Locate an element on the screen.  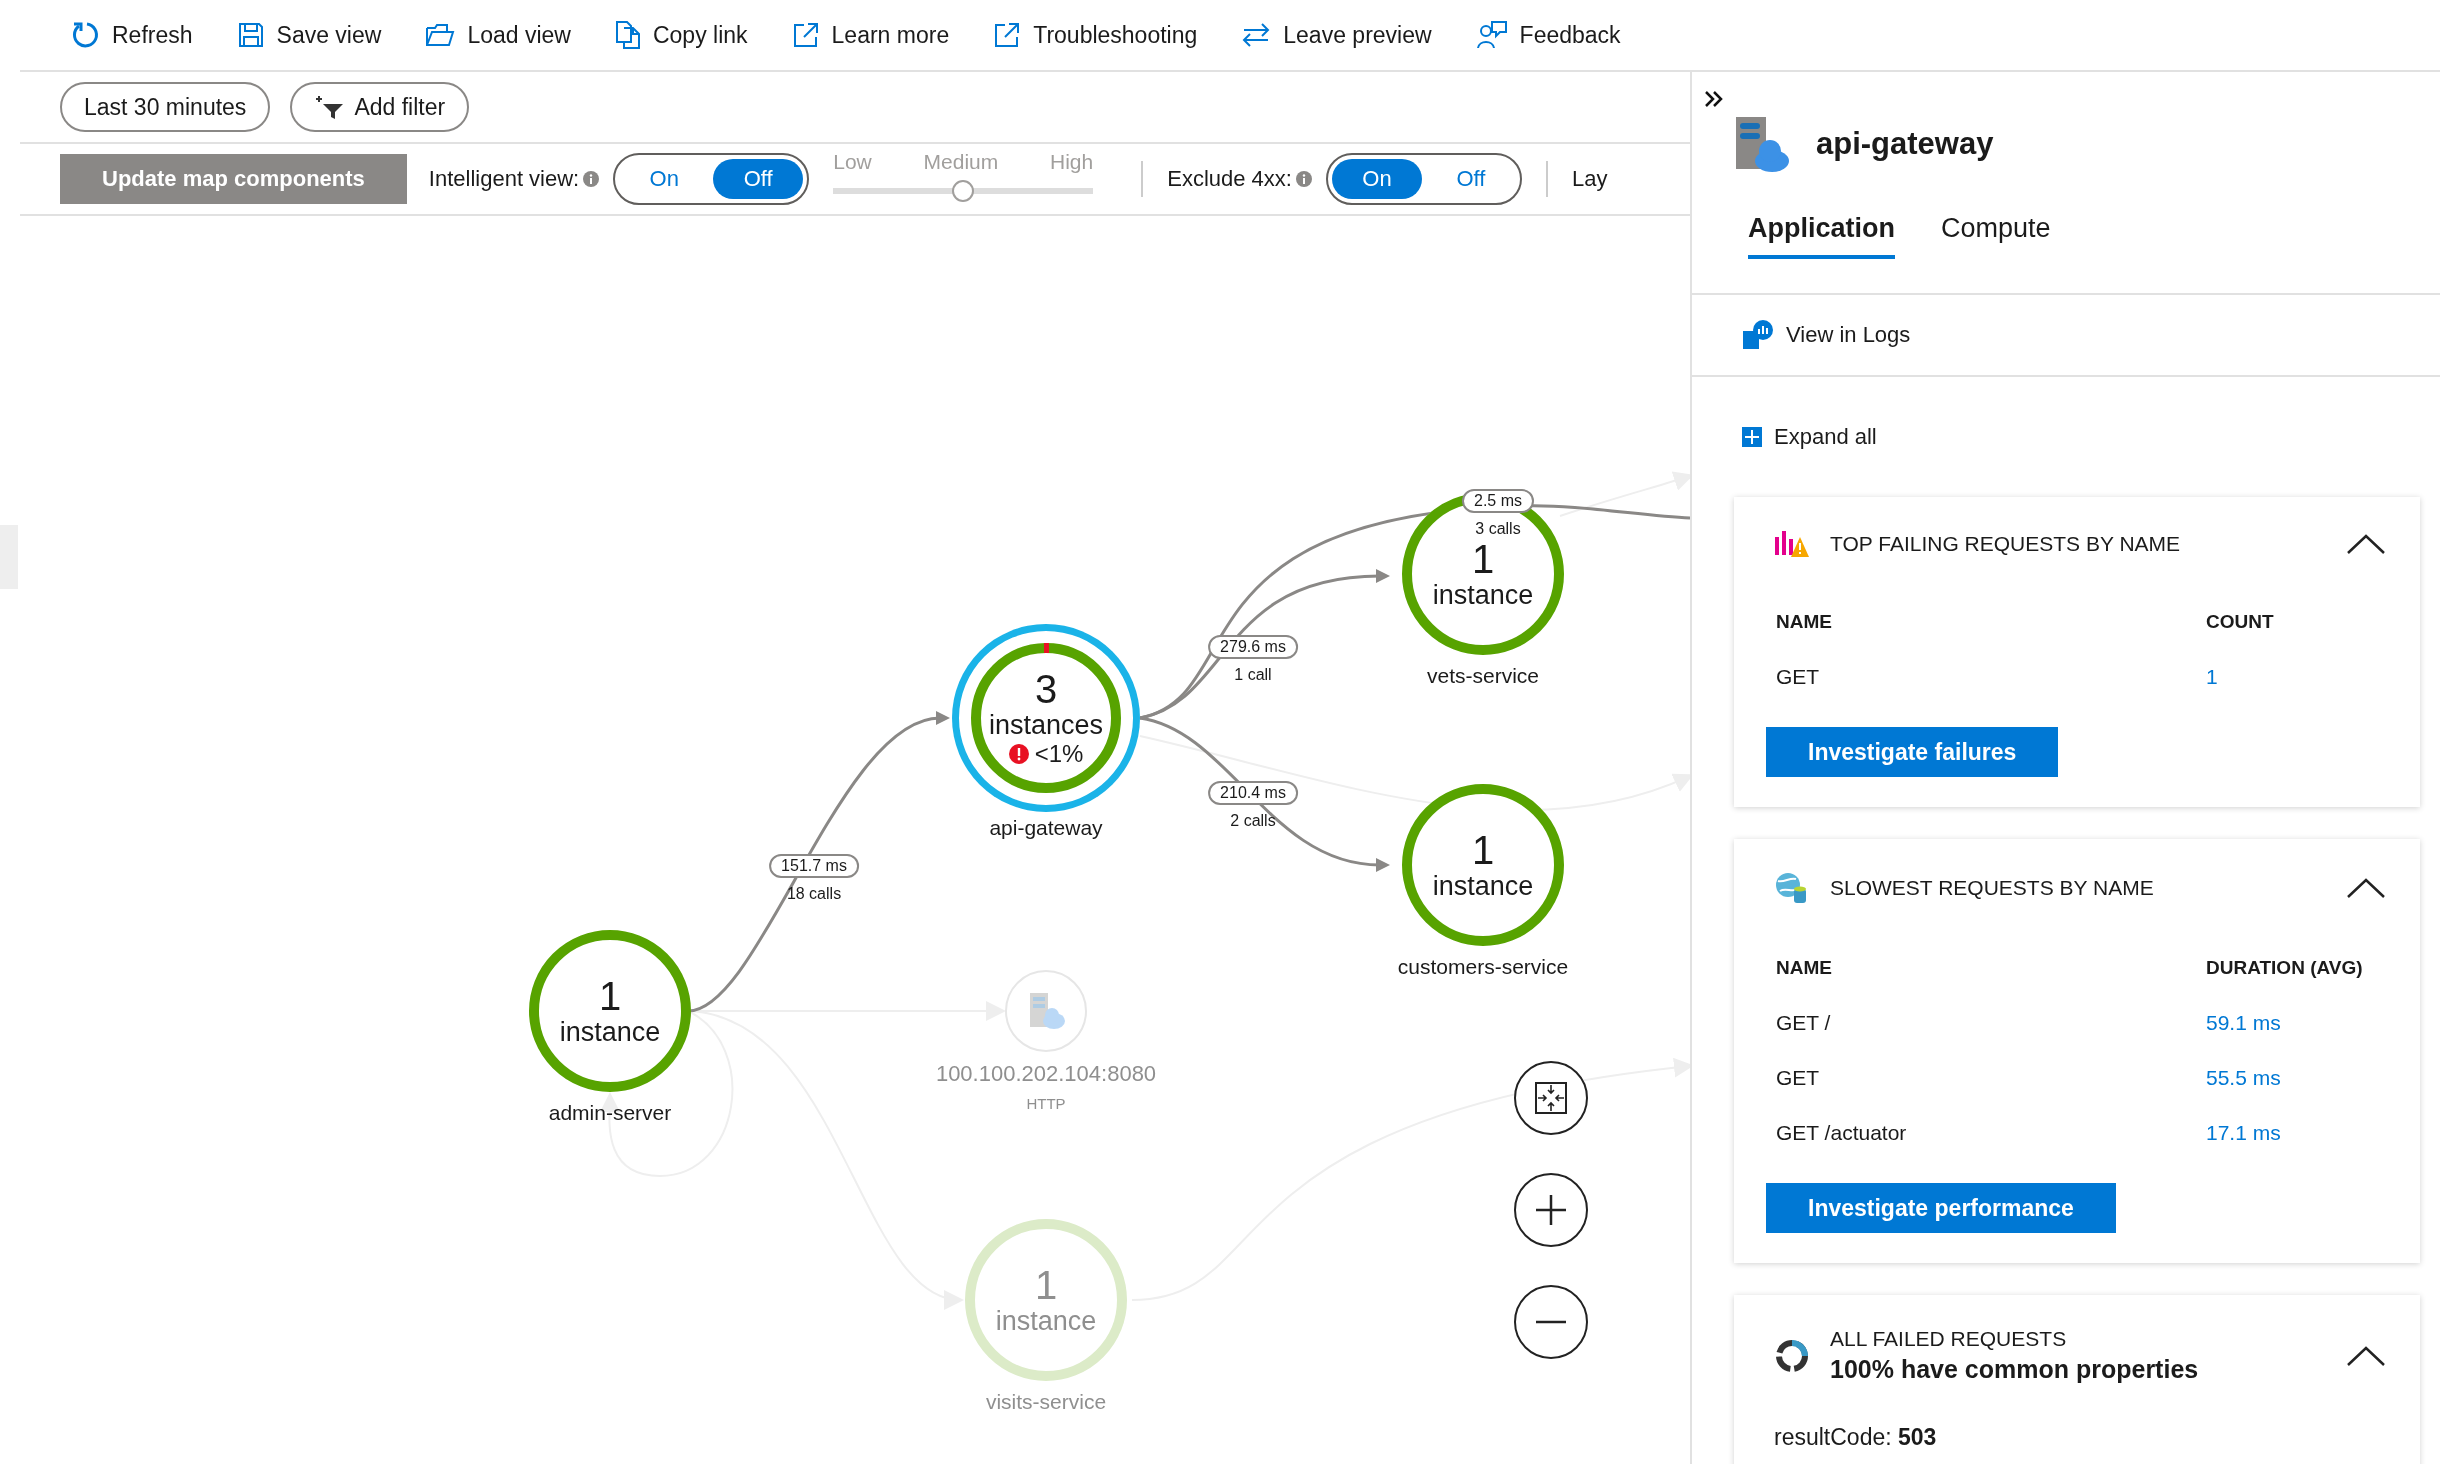
logs-icon is located at coordinates (1758, 335).